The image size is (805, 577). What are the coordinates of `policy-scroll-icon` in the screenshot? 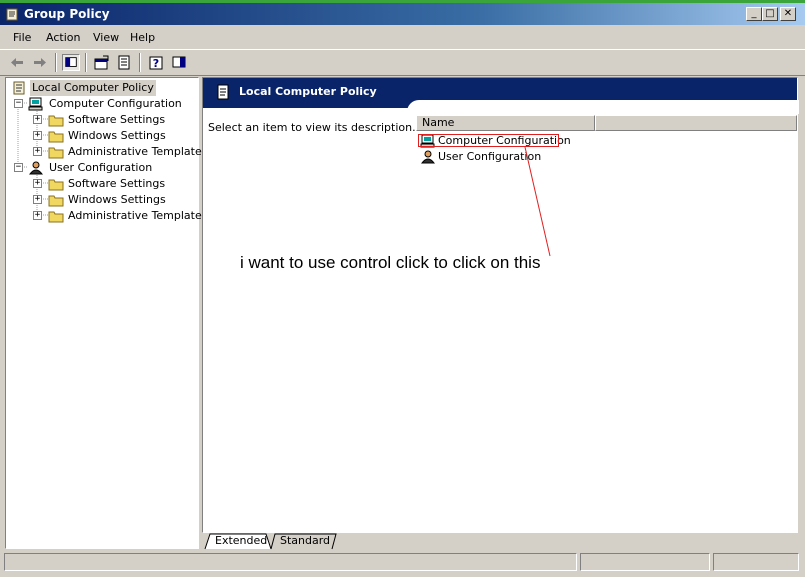 It's located at (12, 14).